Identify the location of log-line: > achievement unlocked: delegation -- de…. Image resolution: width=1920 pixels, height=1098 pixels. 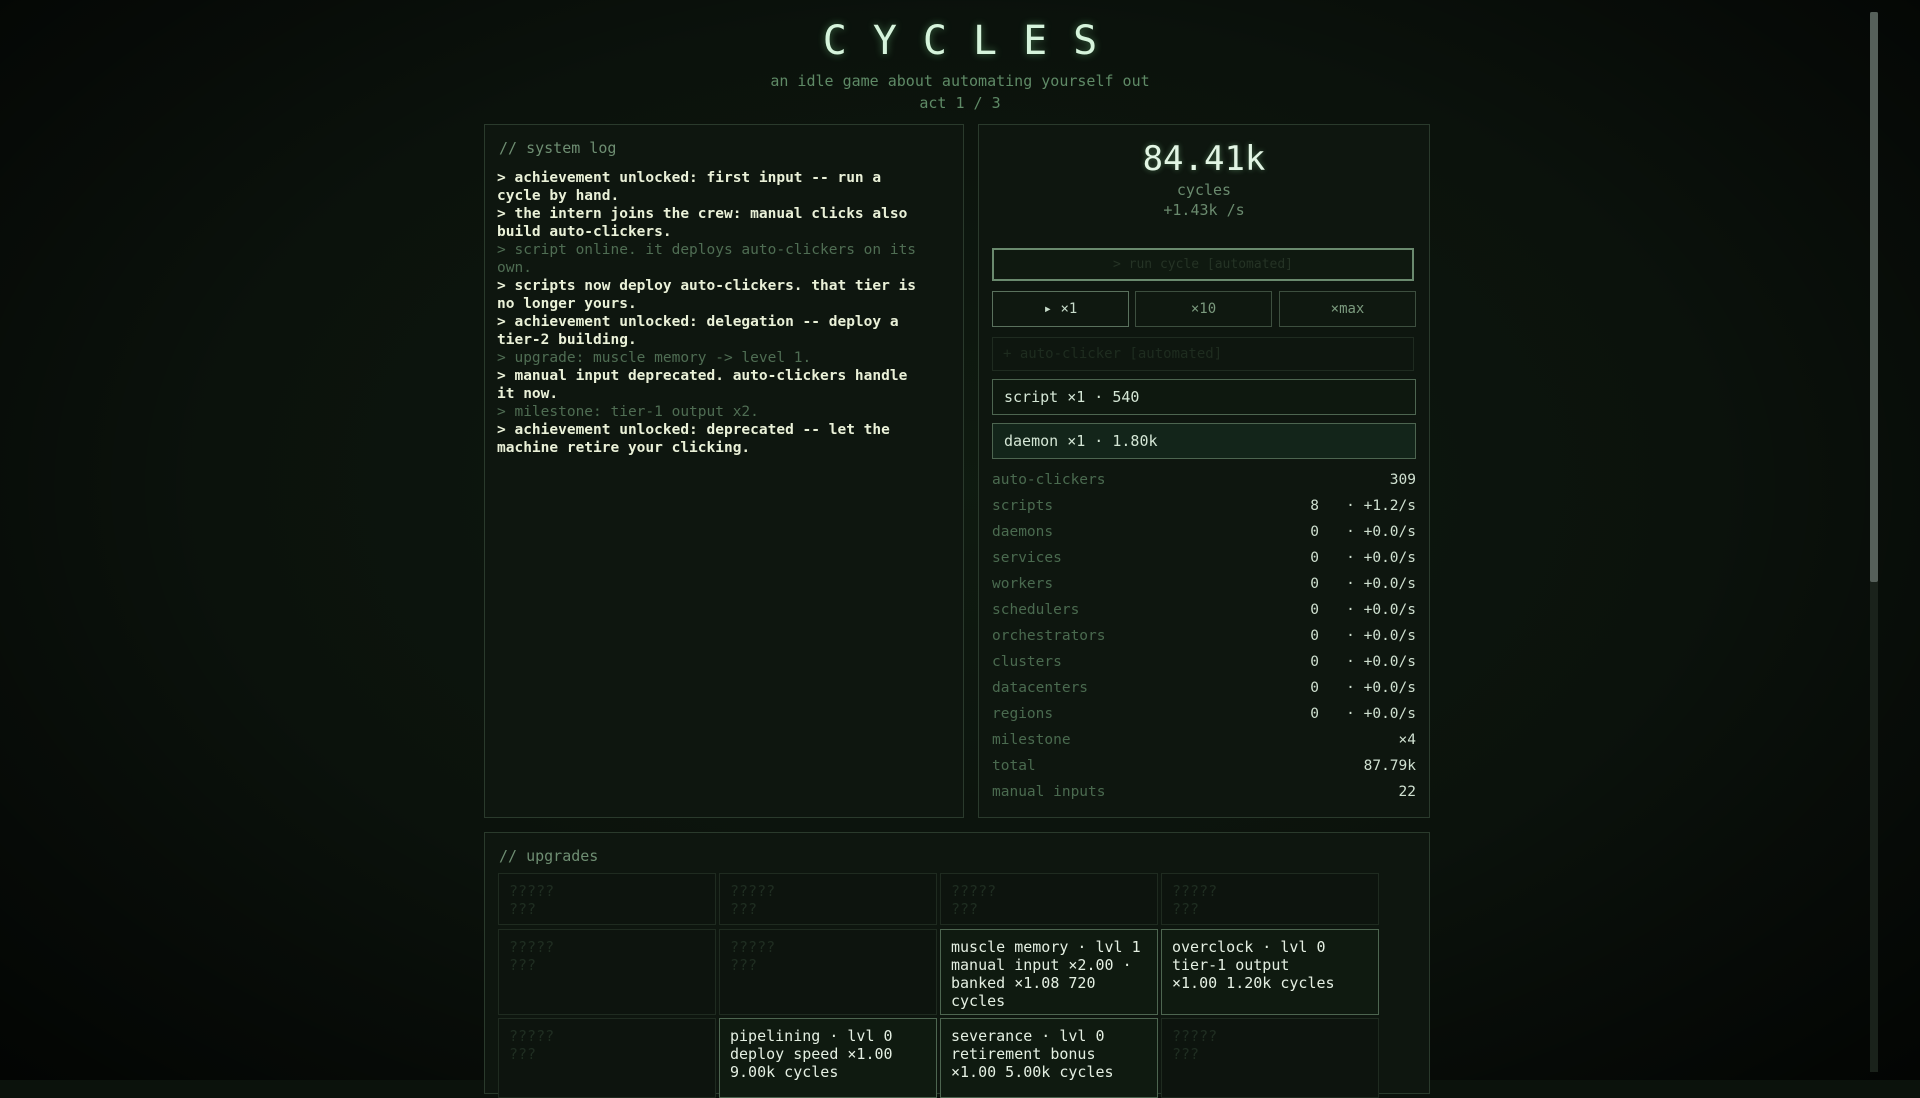
(698, 322).